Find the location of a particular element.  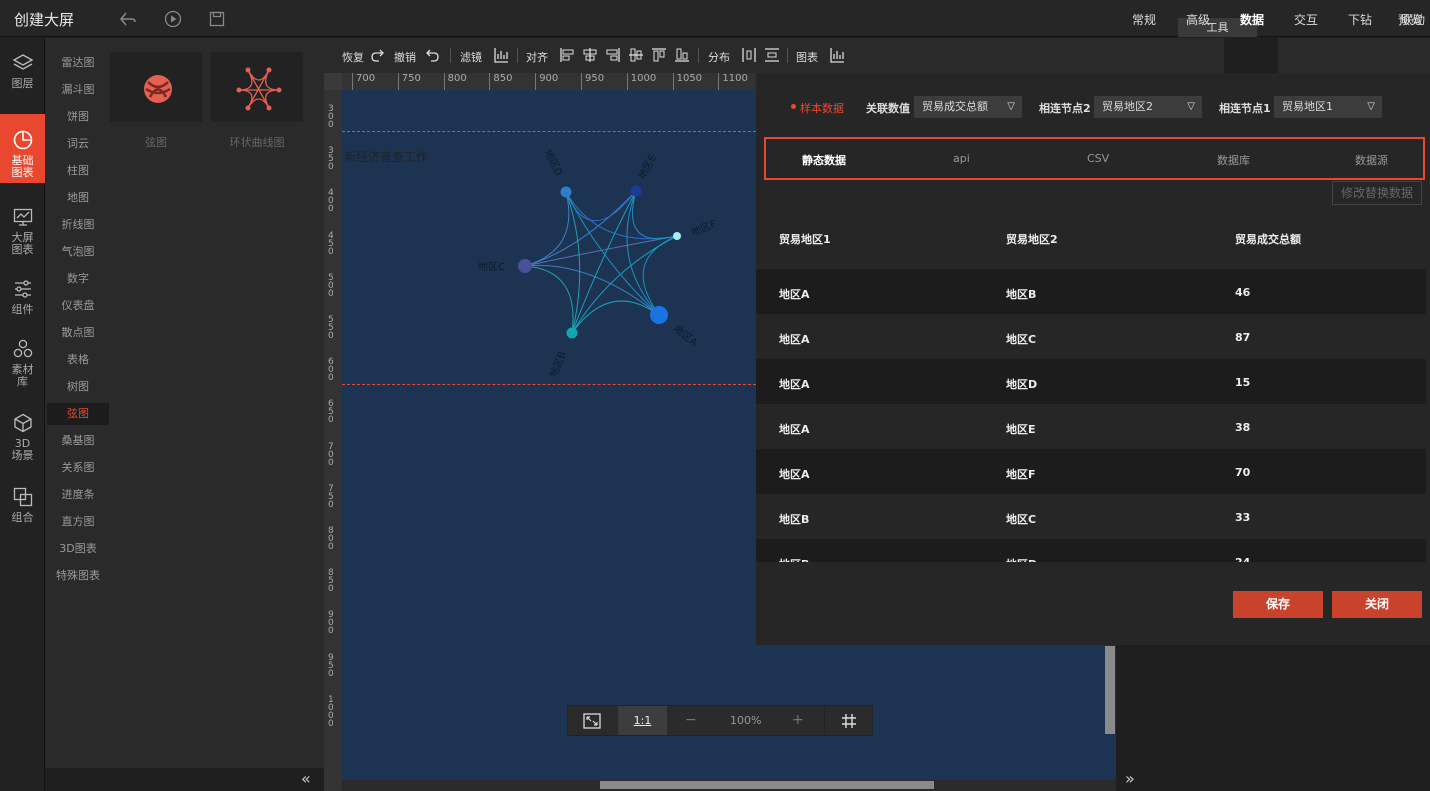

chord-node-e is located at coordinates (636, 191).